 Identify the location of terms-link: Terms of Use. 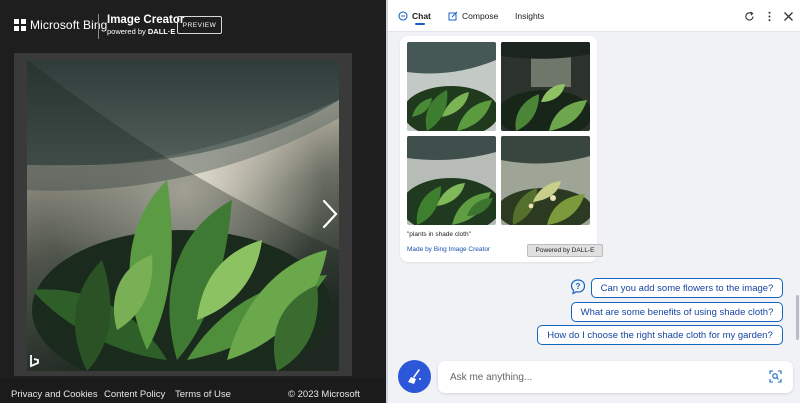
(203, 394).